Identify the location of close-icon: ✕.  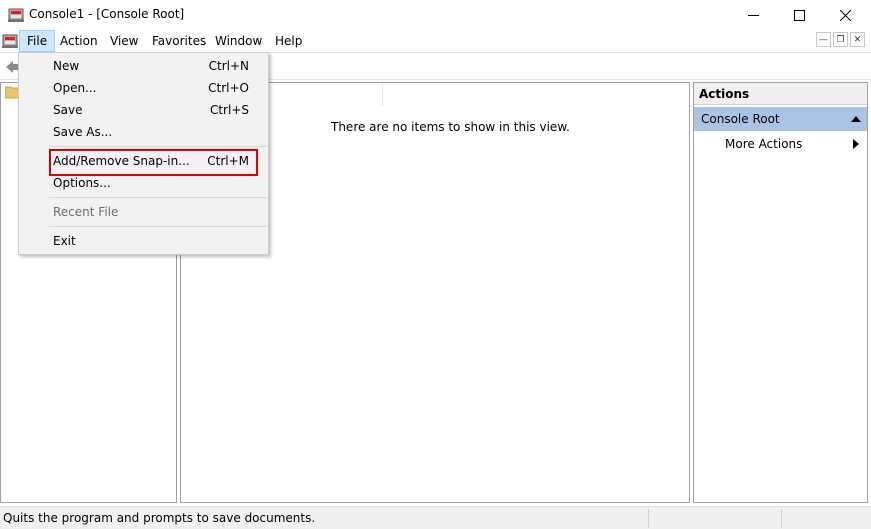
(857, 39).